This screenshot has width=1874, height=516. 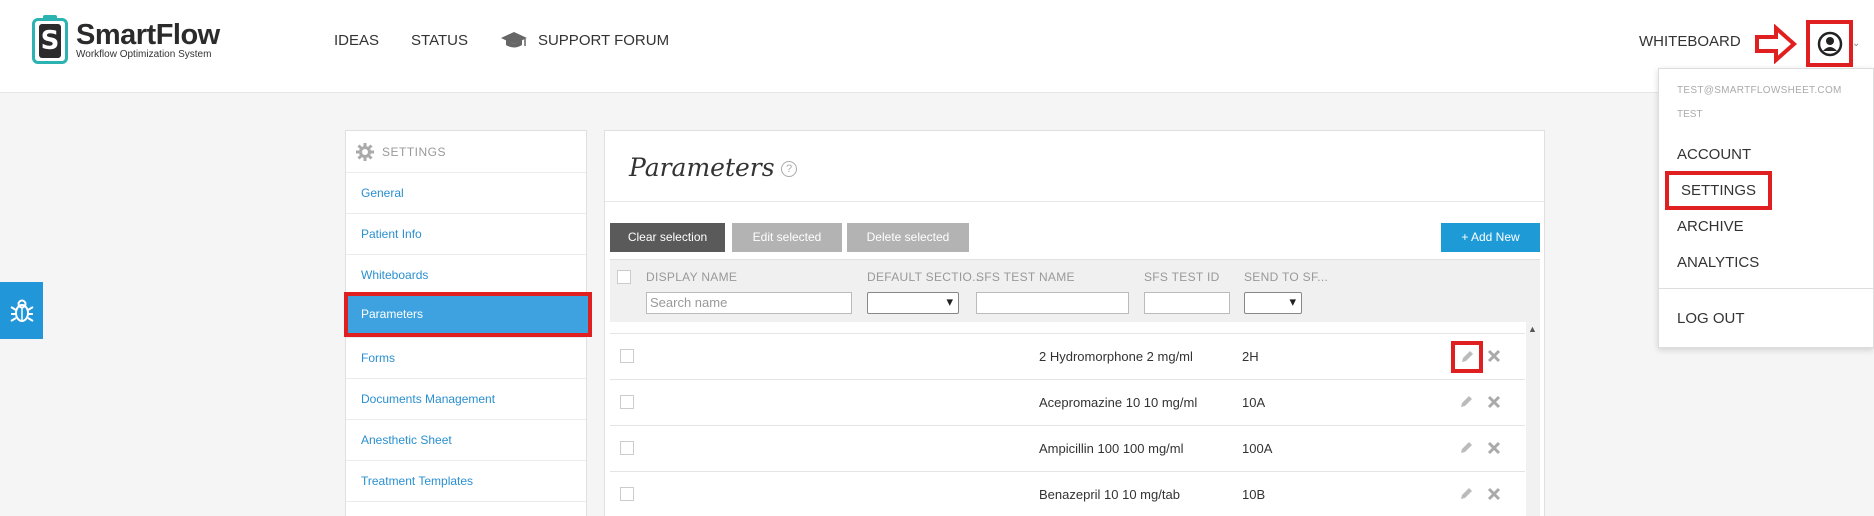 What do you see at coordinates (1254, 494) in the screenshot?
I see `row-test-id: 10B` at bounding box center [1254, 494].